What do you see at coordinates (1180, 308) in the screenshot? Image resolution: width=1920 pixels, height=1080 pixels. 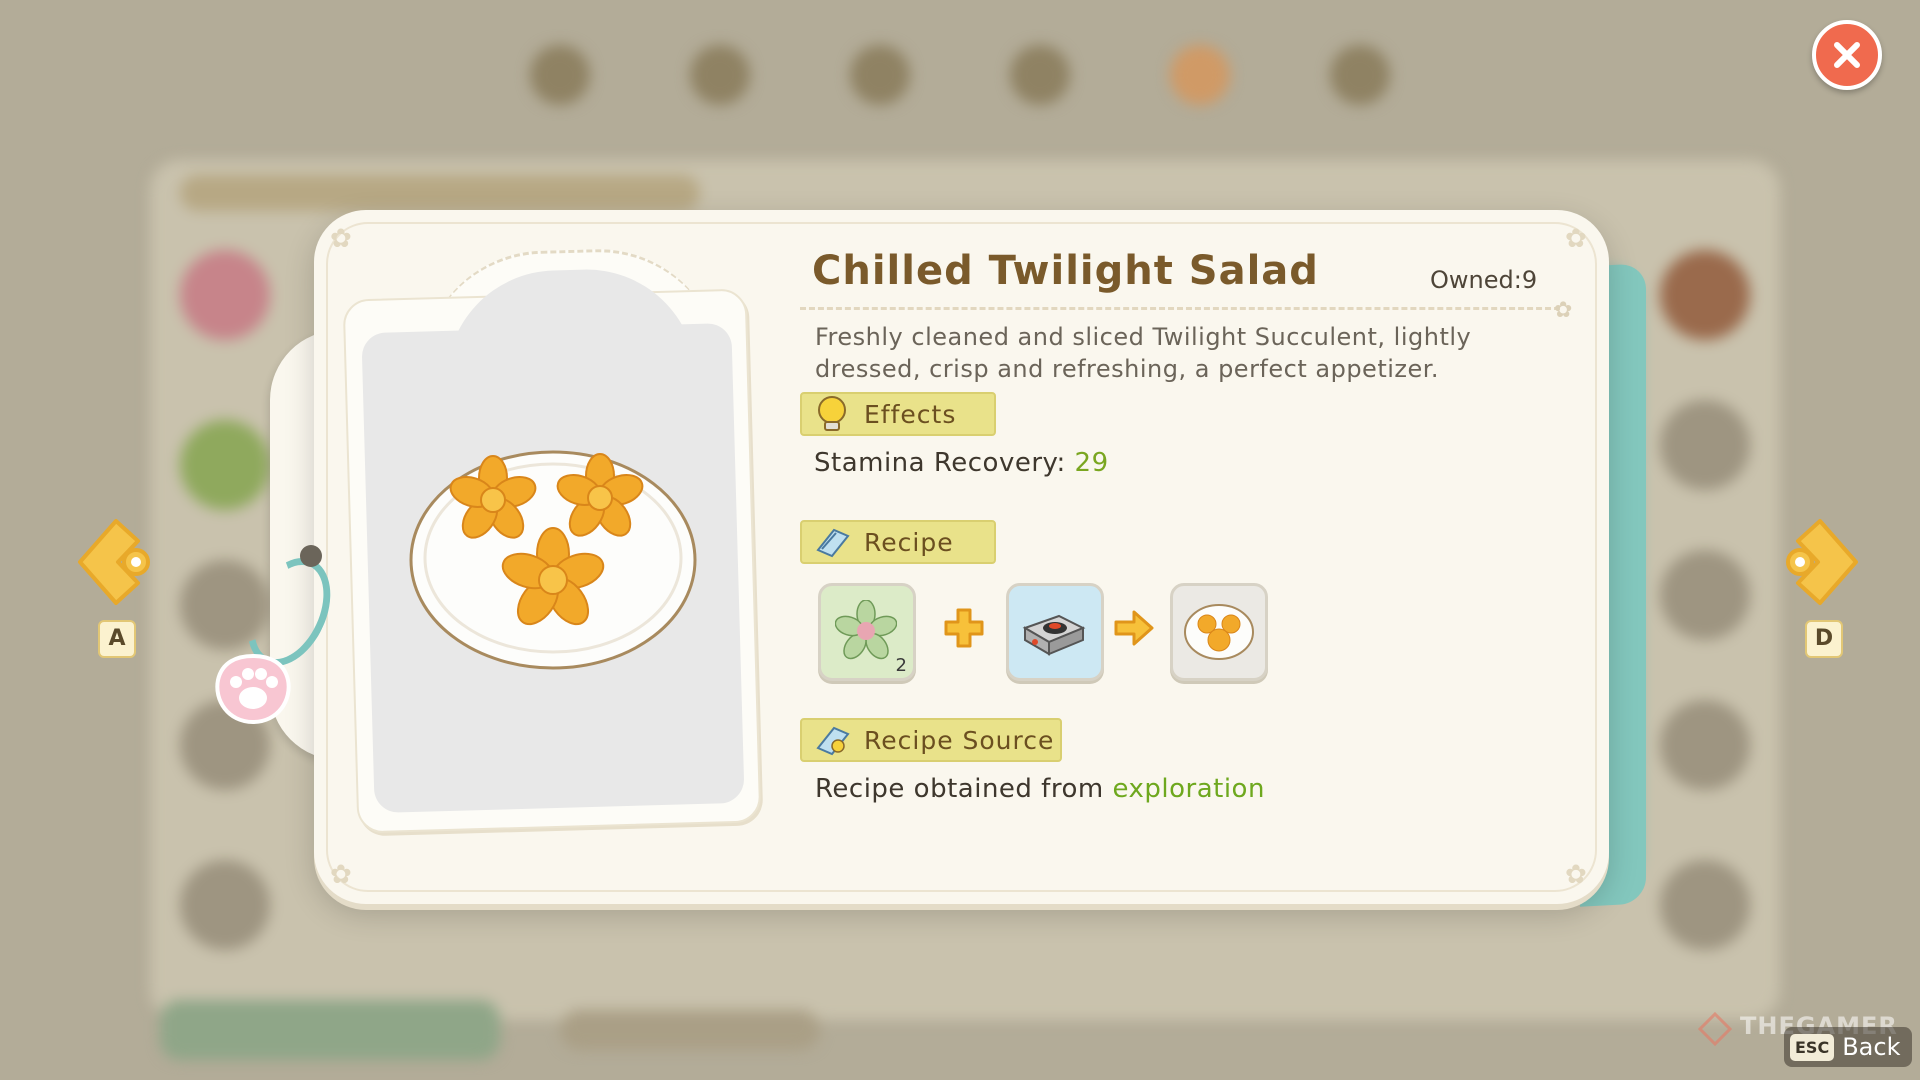 I see `title-divider` at bounding box center [1180, 308].